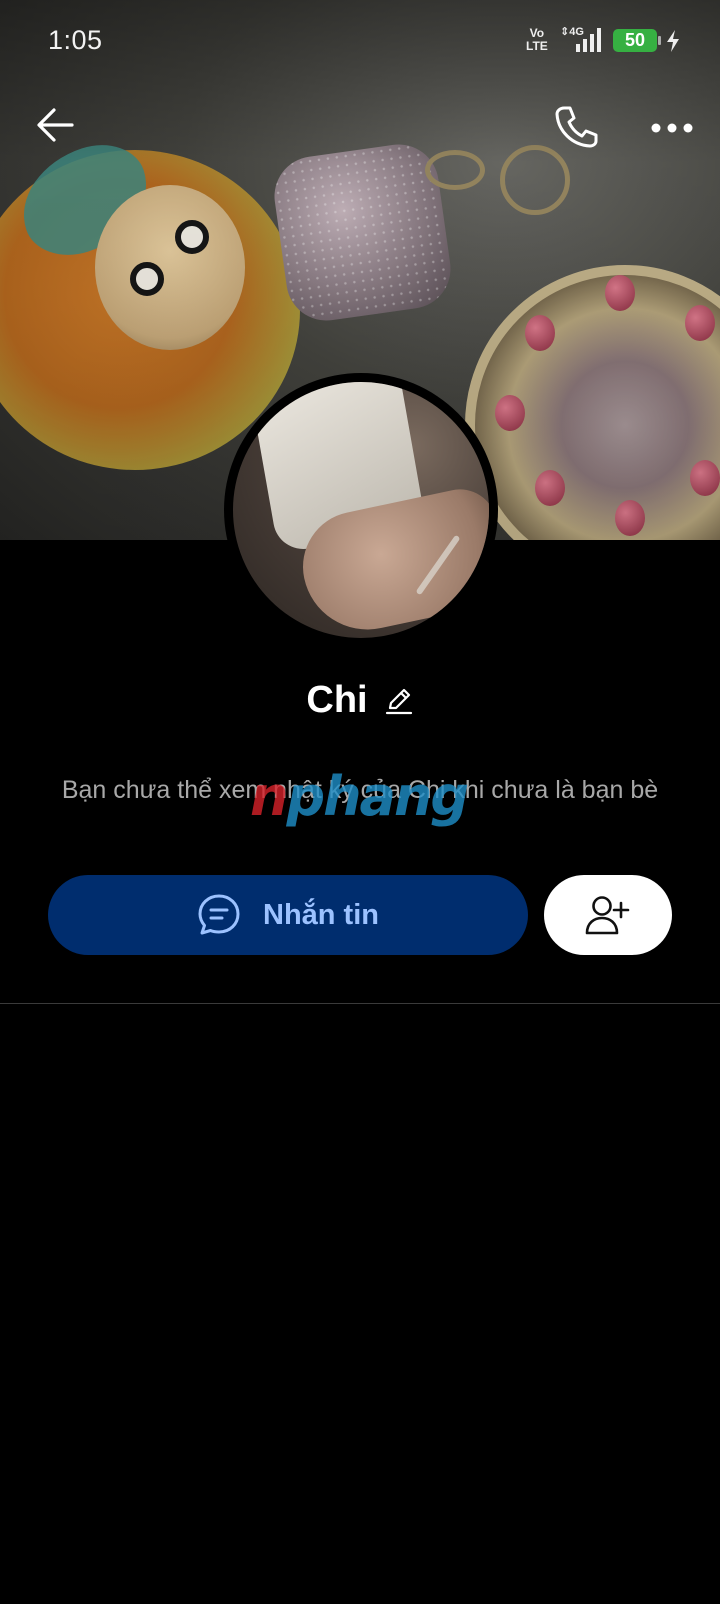 Image resolution: width=720 pixels, height=1604 pixels. I want to click on profile-name: Chi, so click(337, 699).